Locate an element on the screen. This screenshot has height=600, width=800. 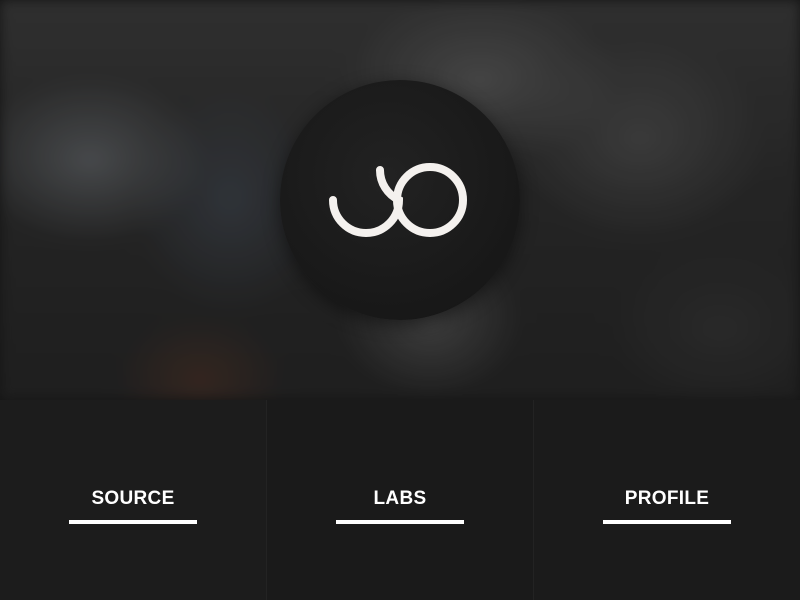
nav-underline-profile is located at coordinates (667, 522).